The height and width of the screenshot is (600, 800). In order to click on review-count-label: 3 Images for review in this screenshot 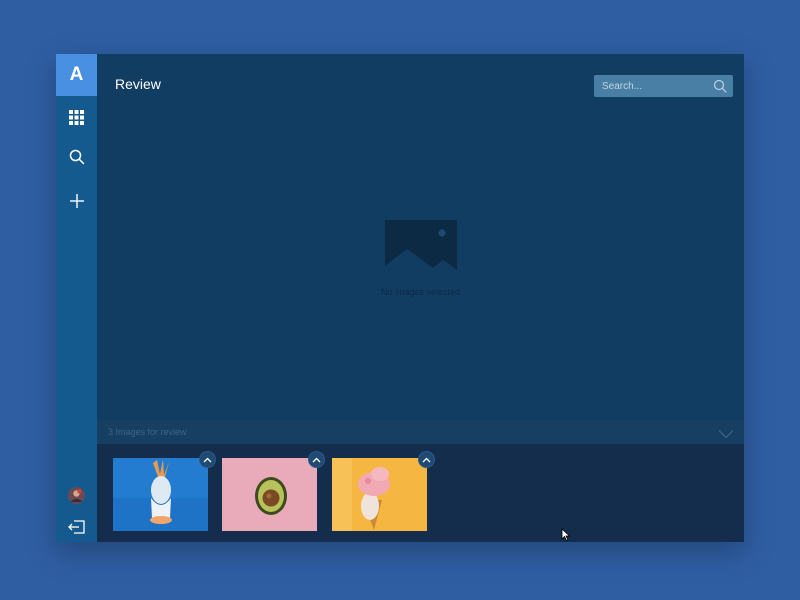, I will do `click(147, 432)`.